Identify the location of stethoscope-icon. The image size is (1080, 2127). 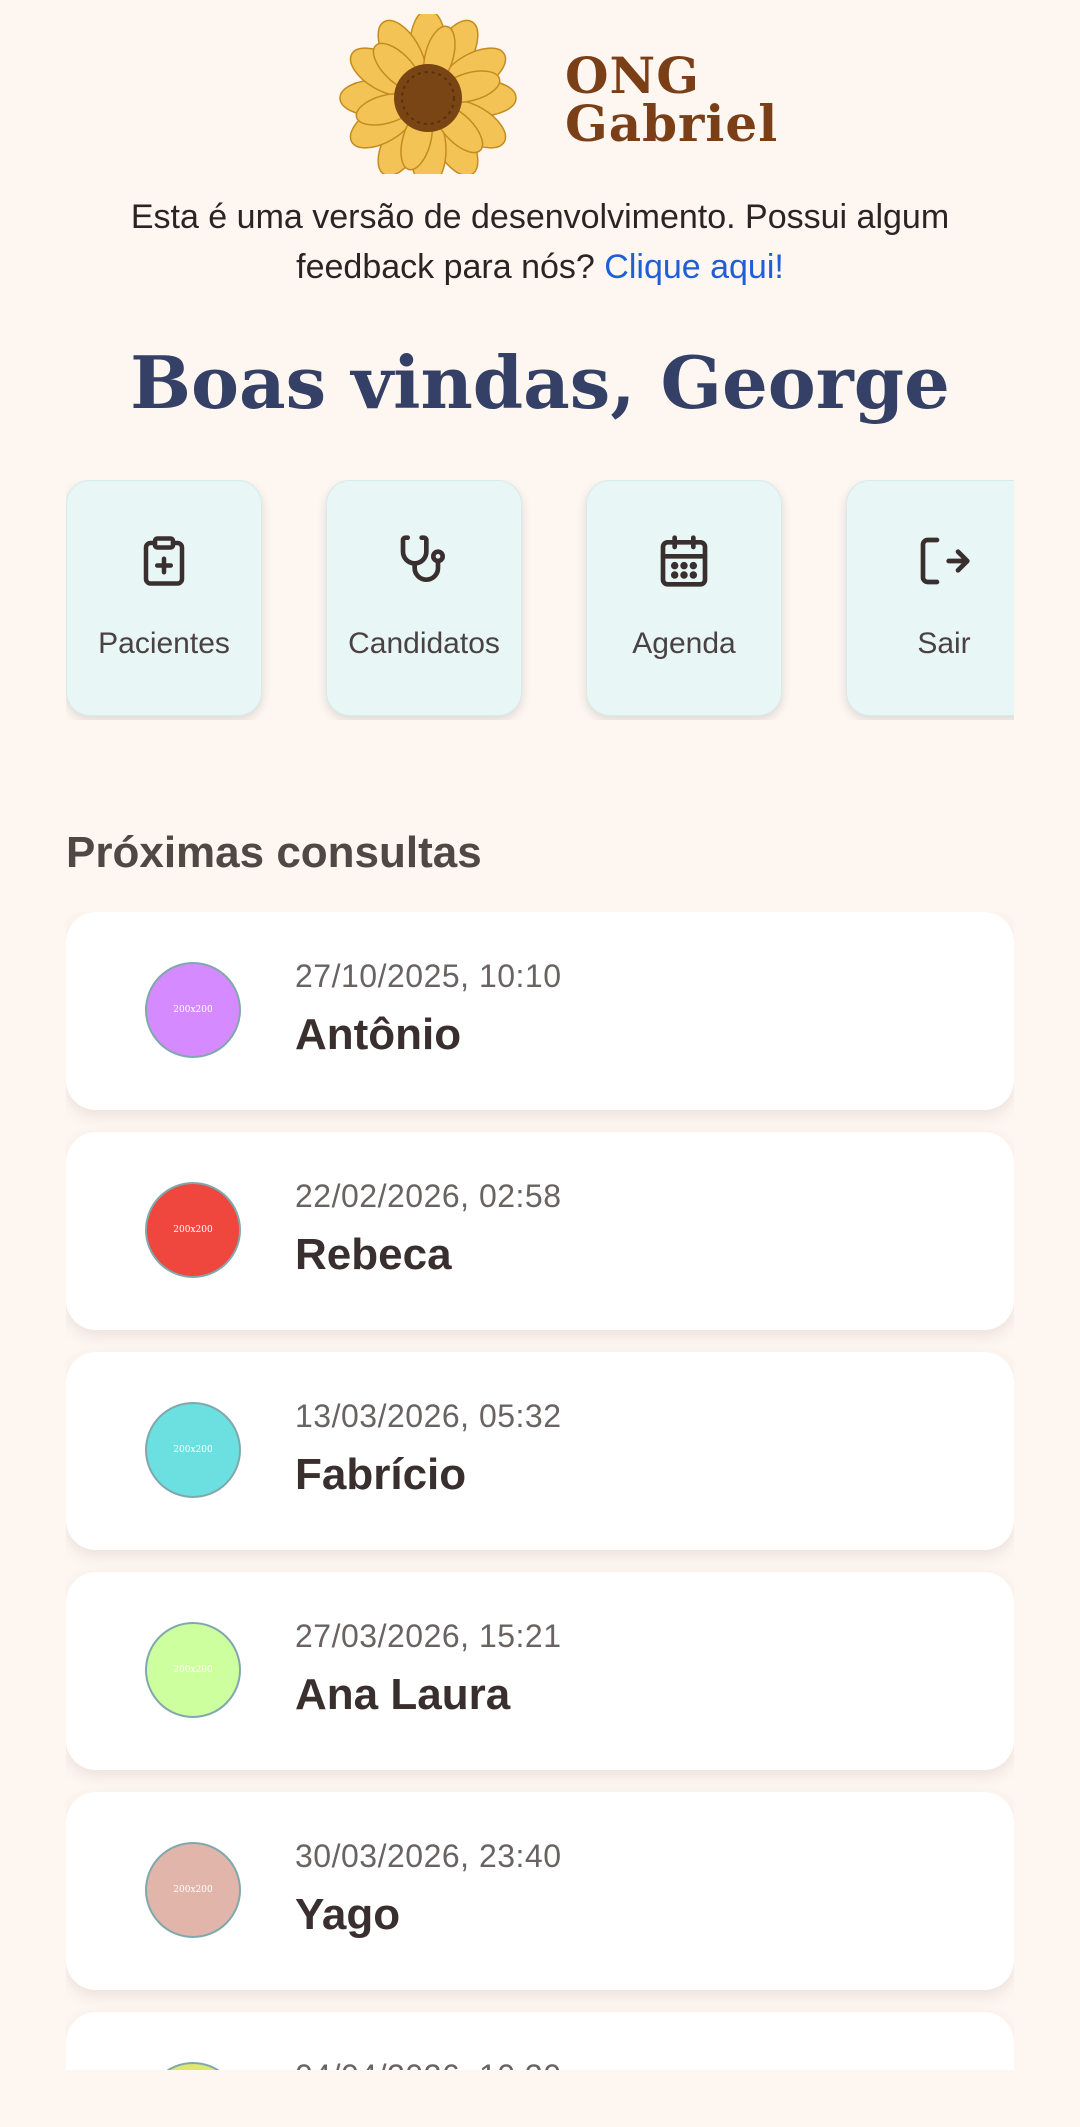
(424, 561).